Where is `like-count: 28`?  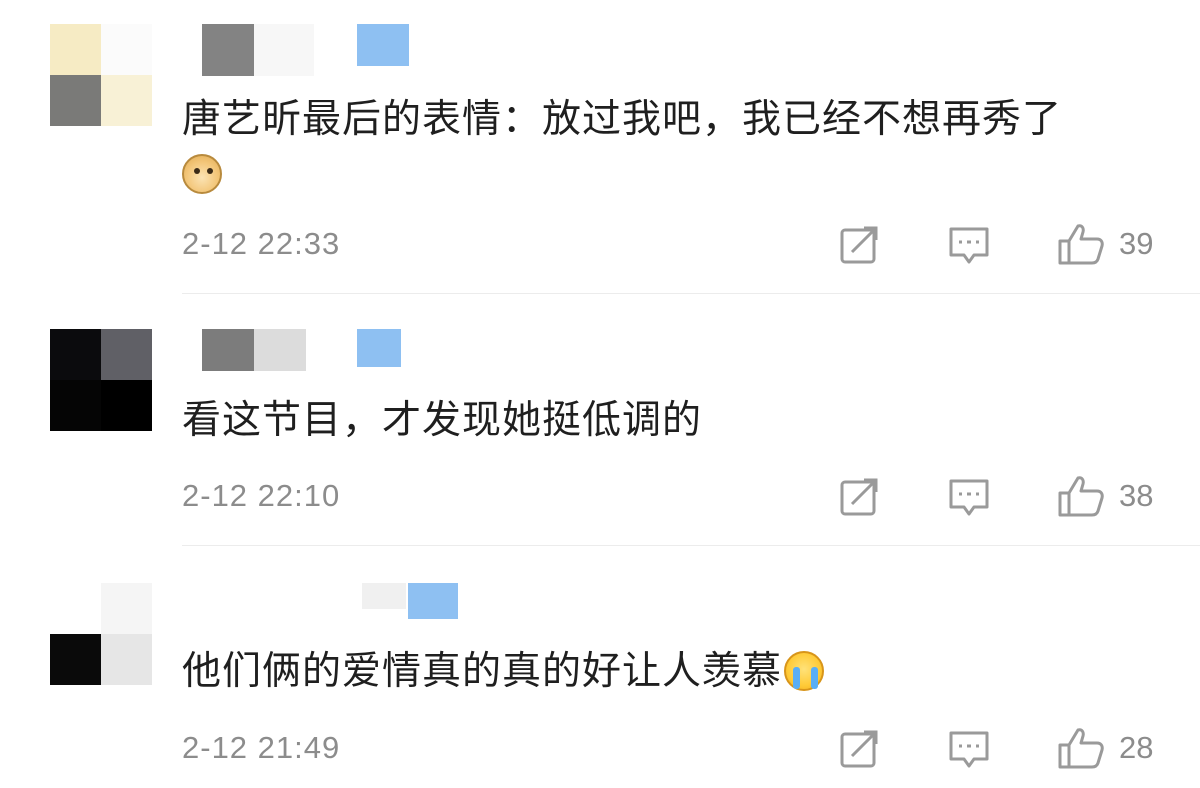
like-count: 28 is located at coordinates (1136, 747).